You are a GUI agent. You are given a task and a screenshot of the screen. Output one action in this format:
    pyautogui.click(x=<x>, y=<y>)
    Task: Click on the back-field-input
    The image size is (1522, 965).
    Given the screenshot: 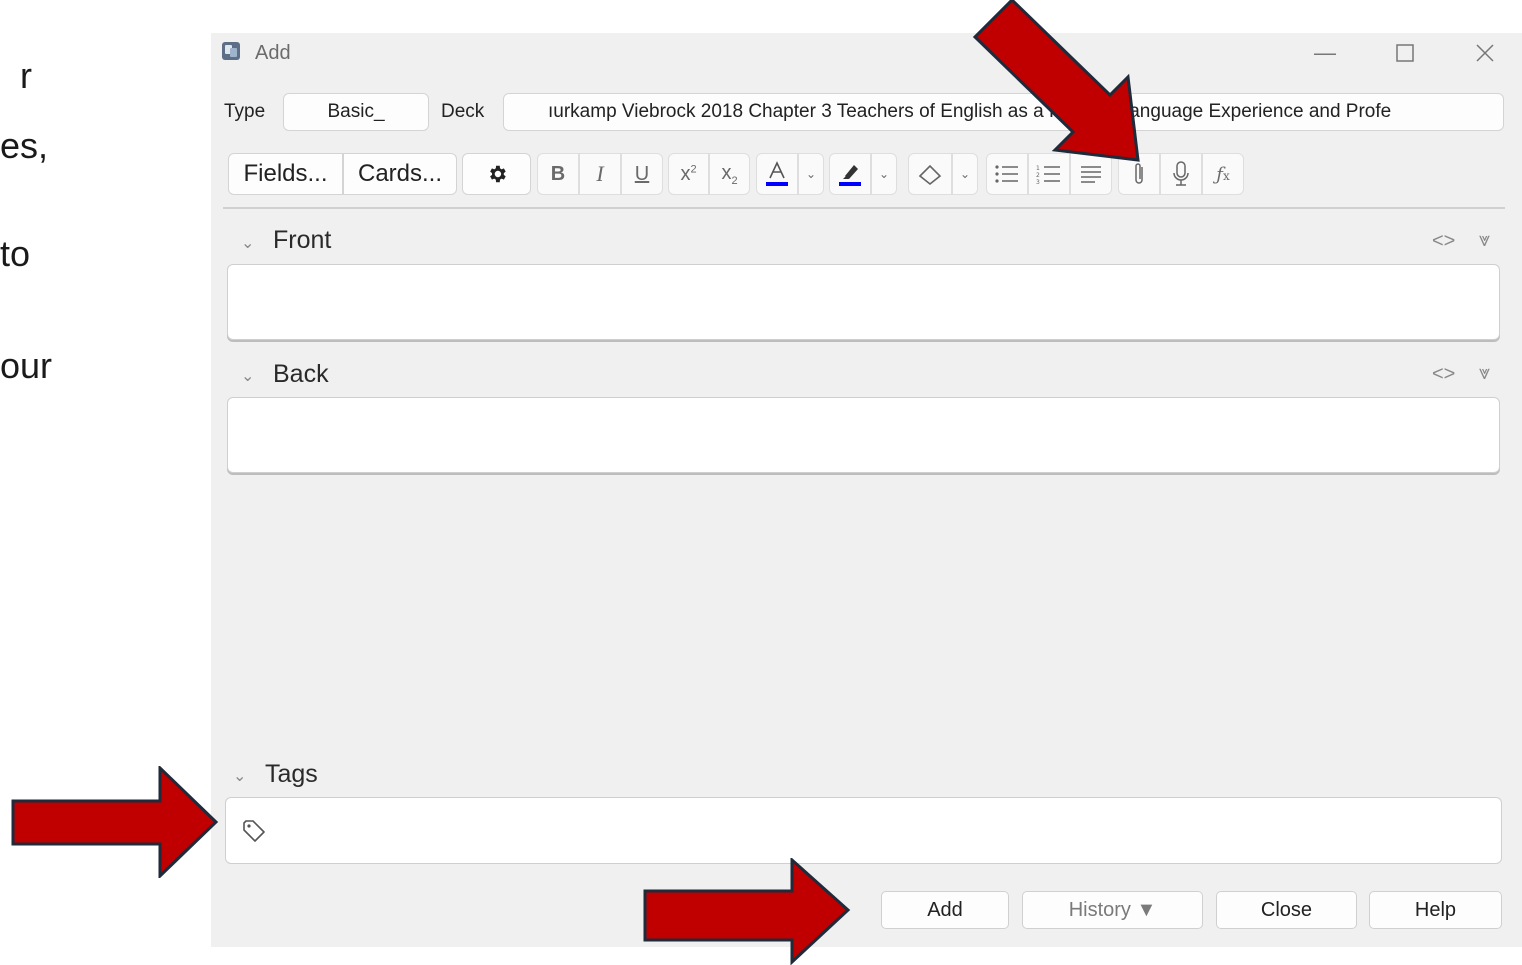 What is the action you would take?
    pyautogui.click(x=863, y=435)
    